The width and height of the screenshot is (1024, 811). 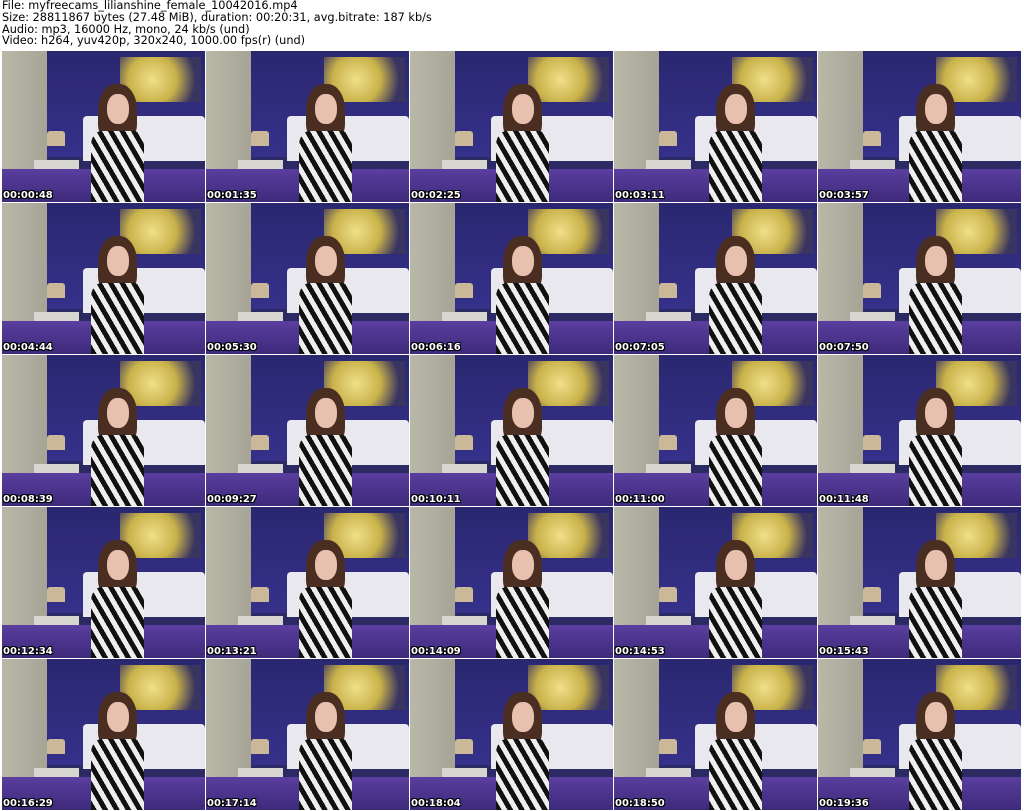 I want to click on video-thumbnail: 00:16:29, so click(x=103, y=734).